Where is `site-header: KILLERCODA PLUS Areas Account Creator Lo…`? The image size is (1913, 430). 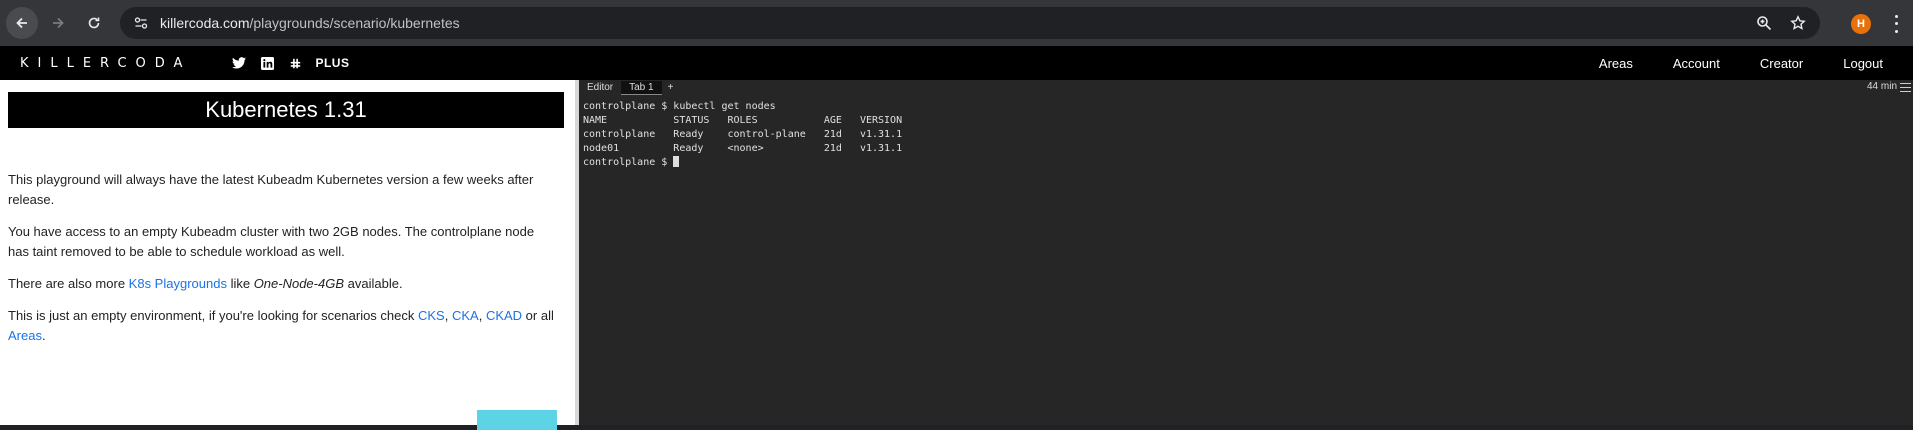 site-header: KILLERCODA PLUS Areas Account Creator Lo… is located at coordinates (956, 63).